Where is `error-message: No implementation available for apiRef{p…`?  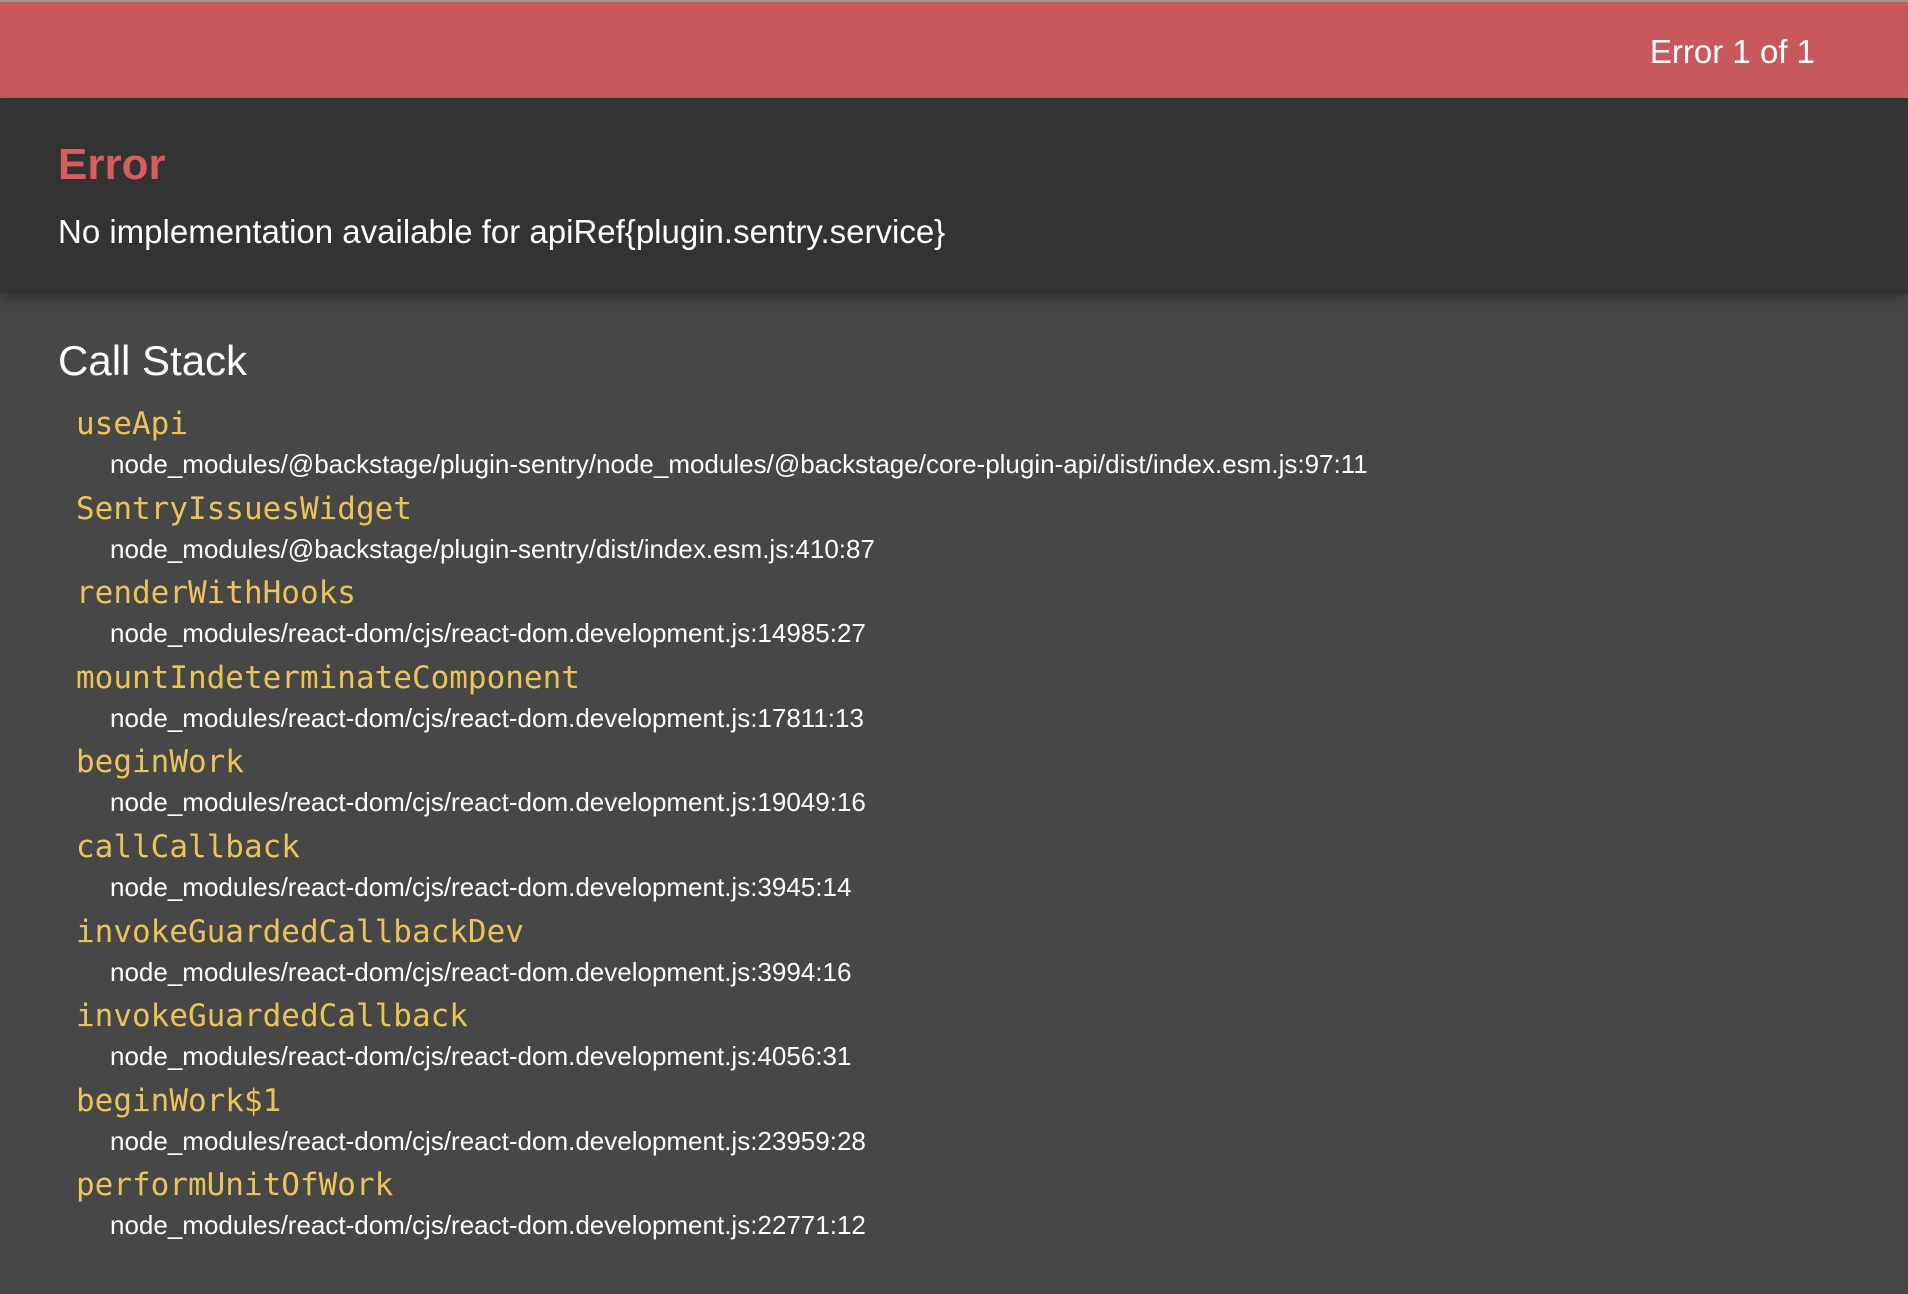 error-message: No implementation available for apiRef{p… is located at coordinates (502, 231).